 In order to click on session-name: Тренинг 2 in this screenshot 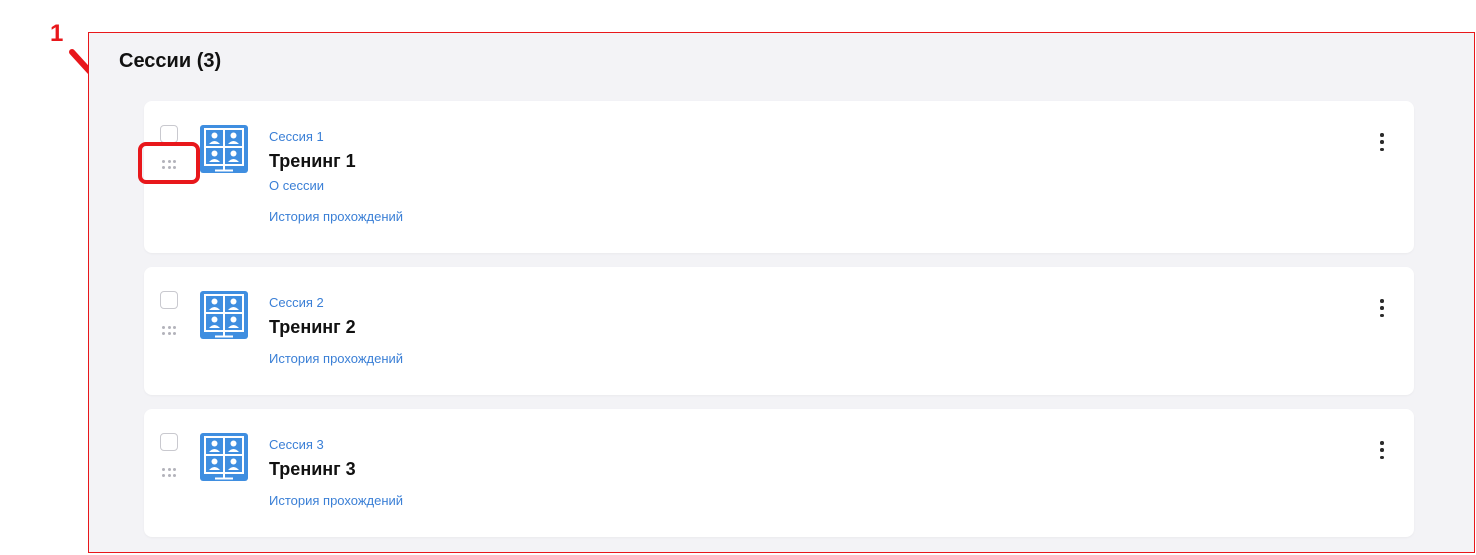, I will do `click(312, 327)`.